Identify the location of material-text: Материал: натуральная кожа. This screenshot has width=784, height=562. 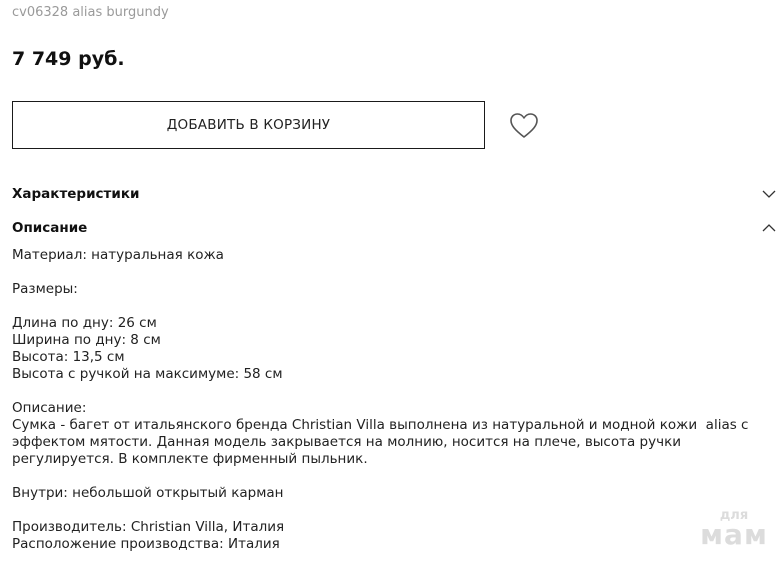
(118, 255).